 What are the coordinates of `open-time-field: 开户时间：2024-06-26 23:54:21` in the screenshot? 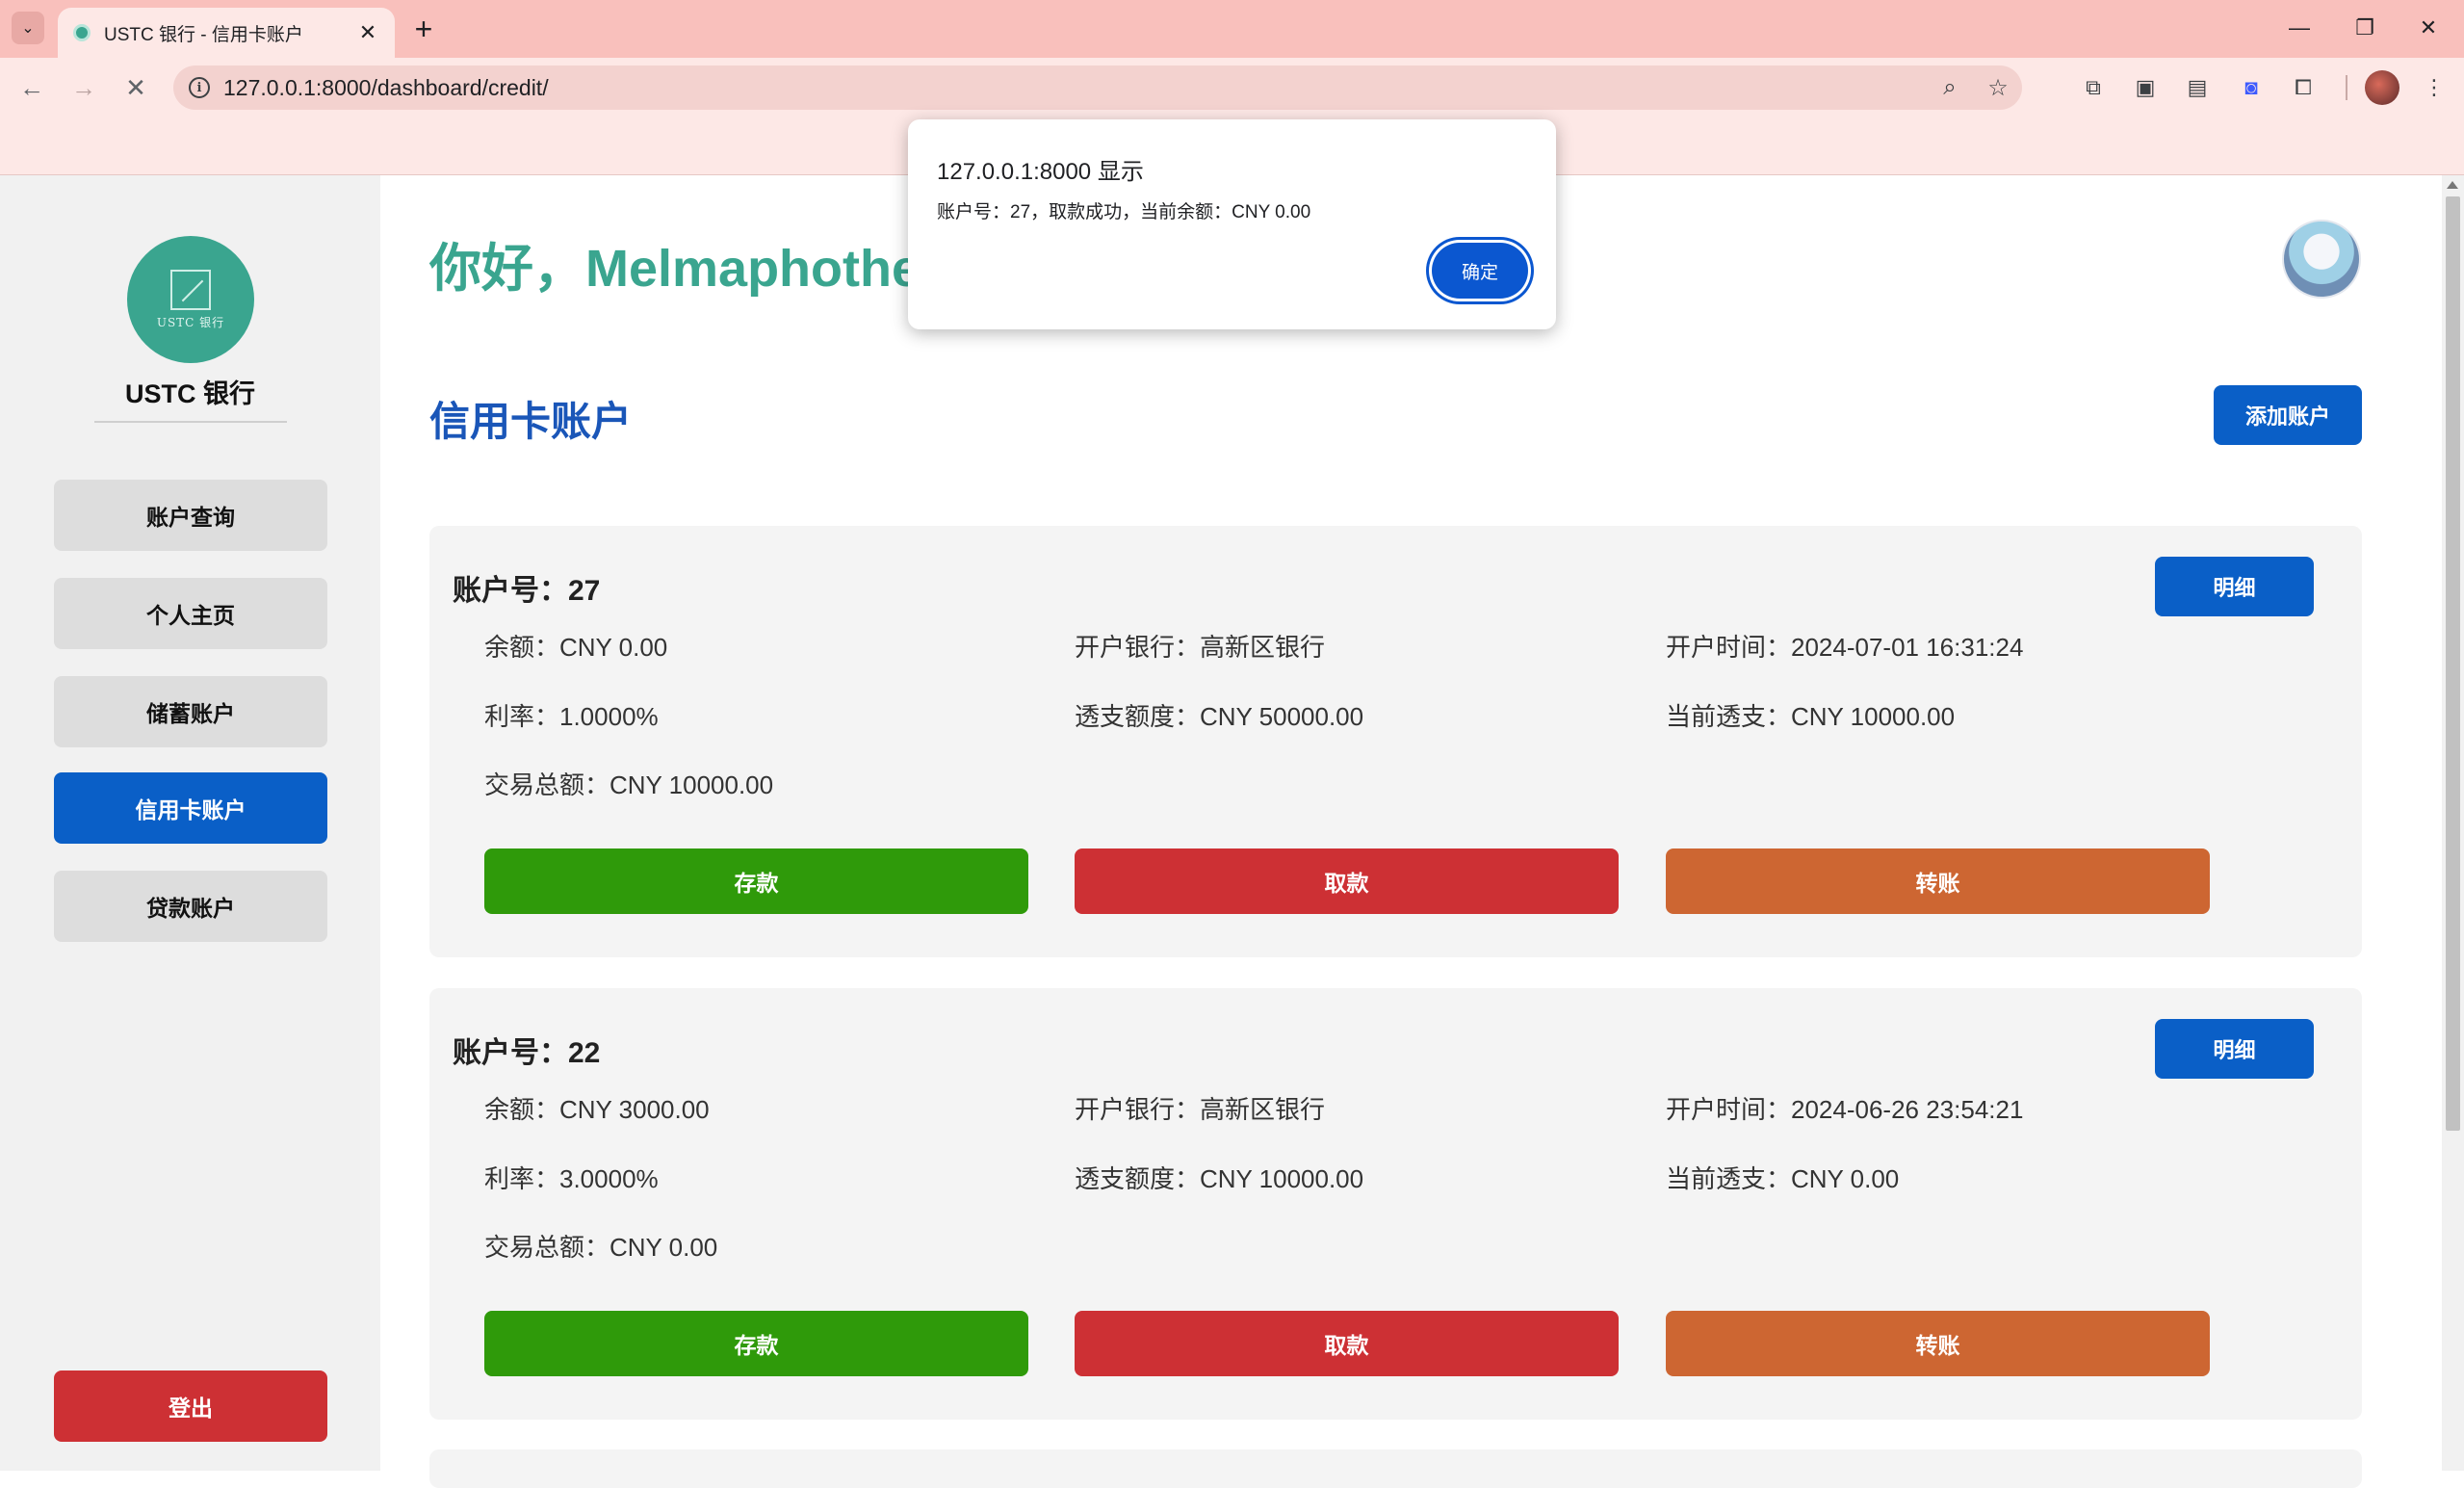 It's located at (1845, 1109).